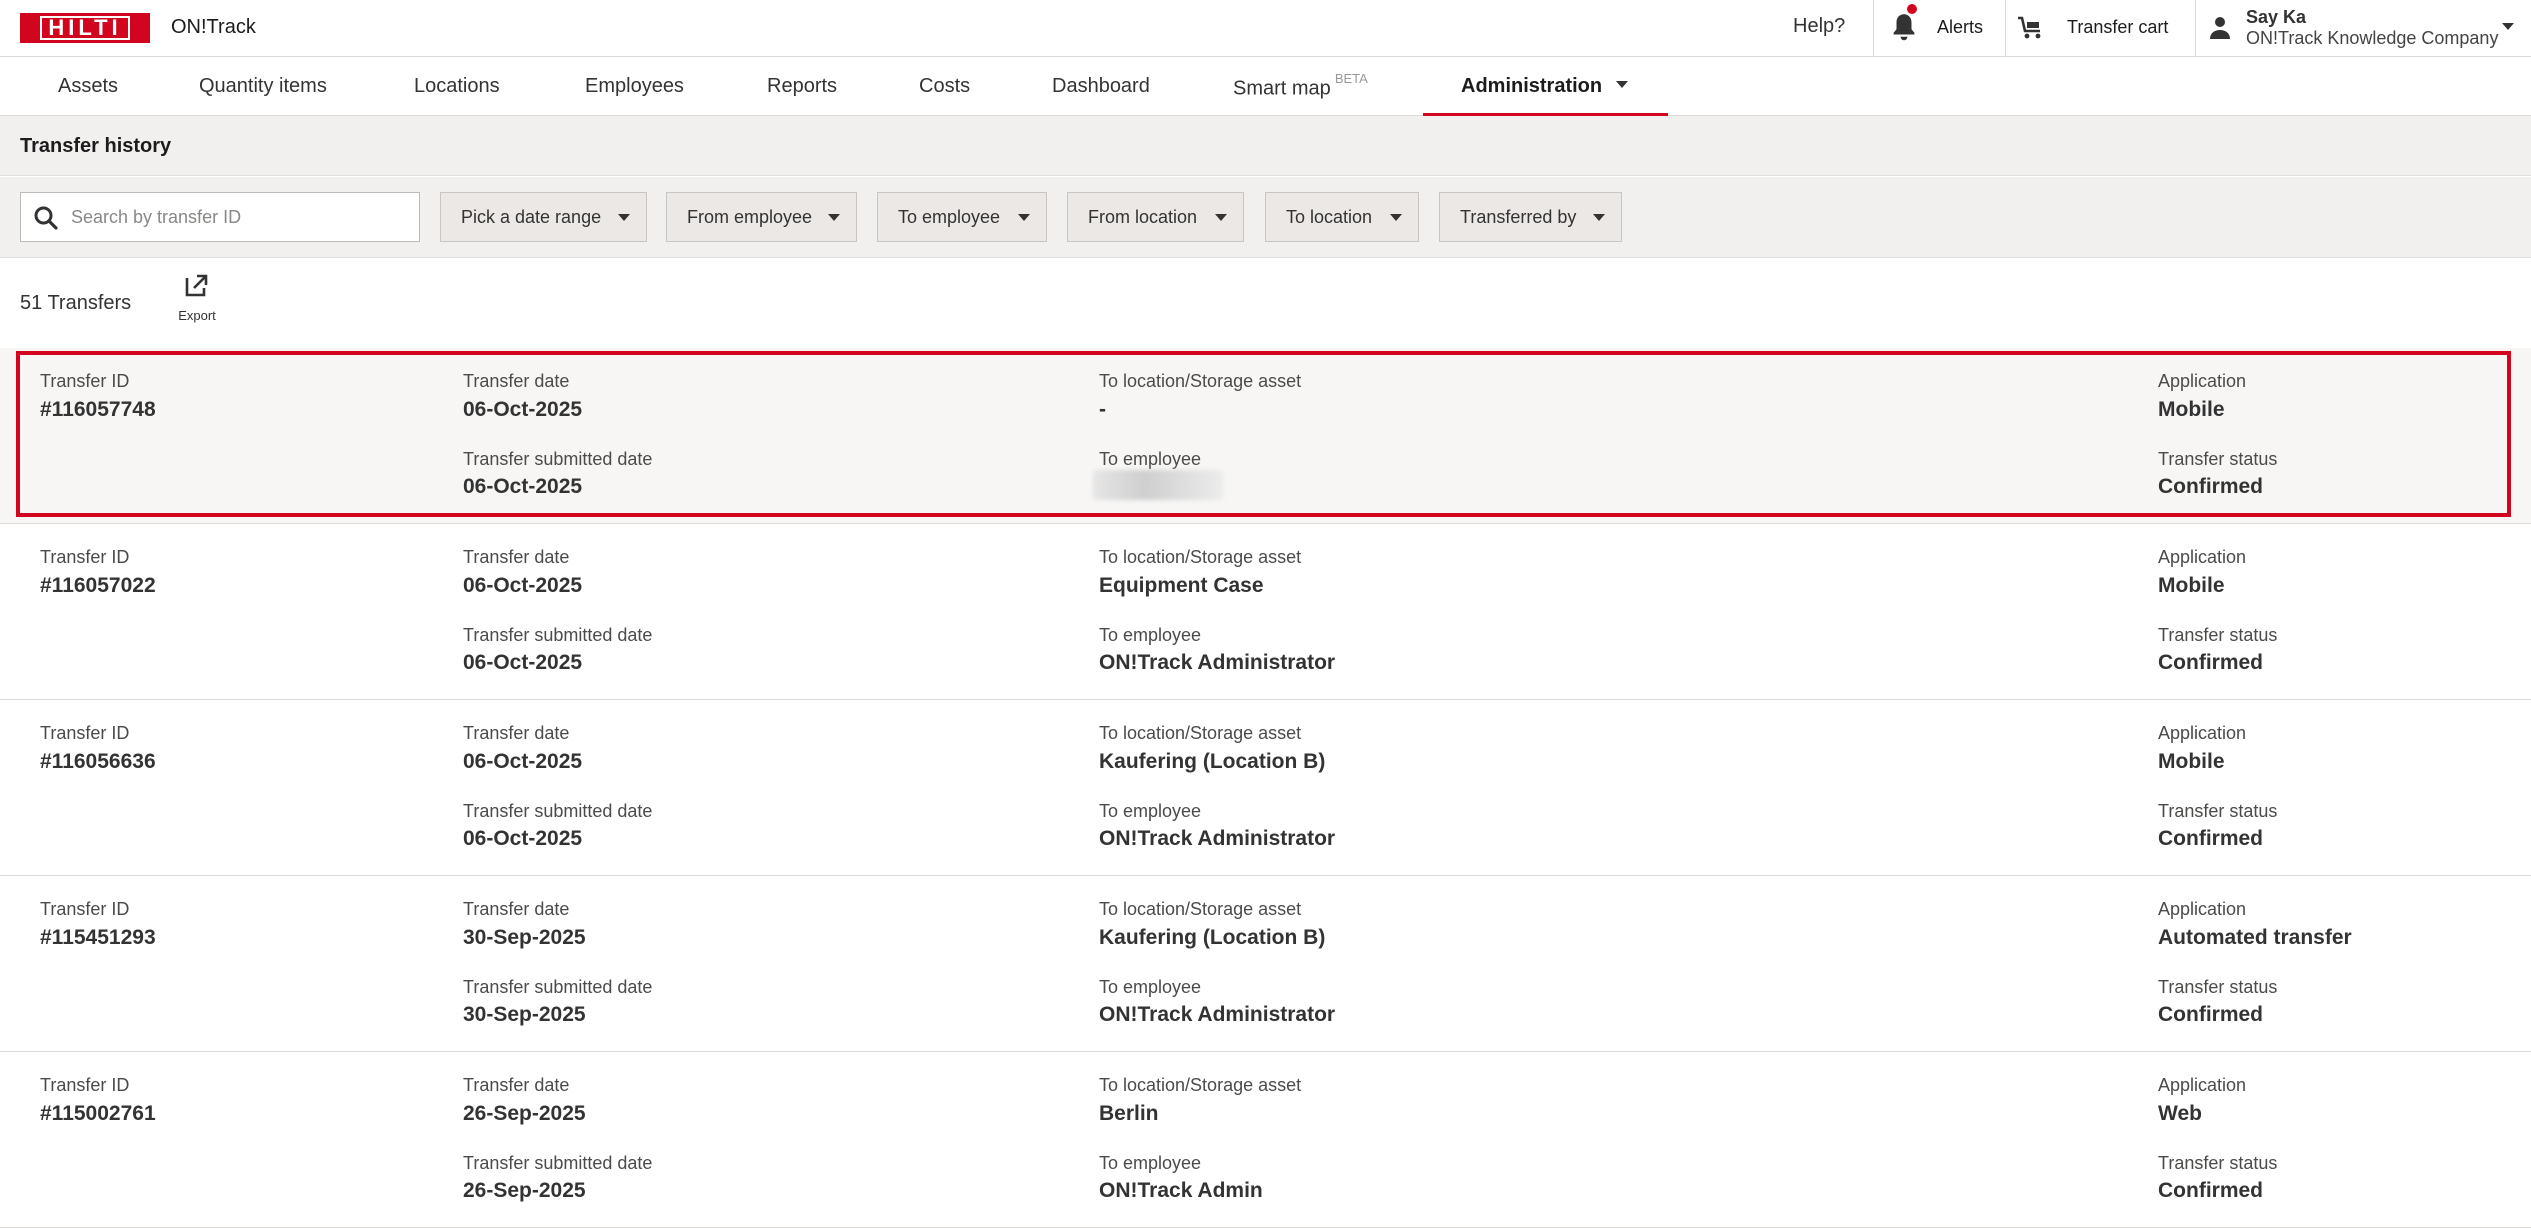  I want to click on nav-item-smart-map-label: Smart map, so click(1282, 88).